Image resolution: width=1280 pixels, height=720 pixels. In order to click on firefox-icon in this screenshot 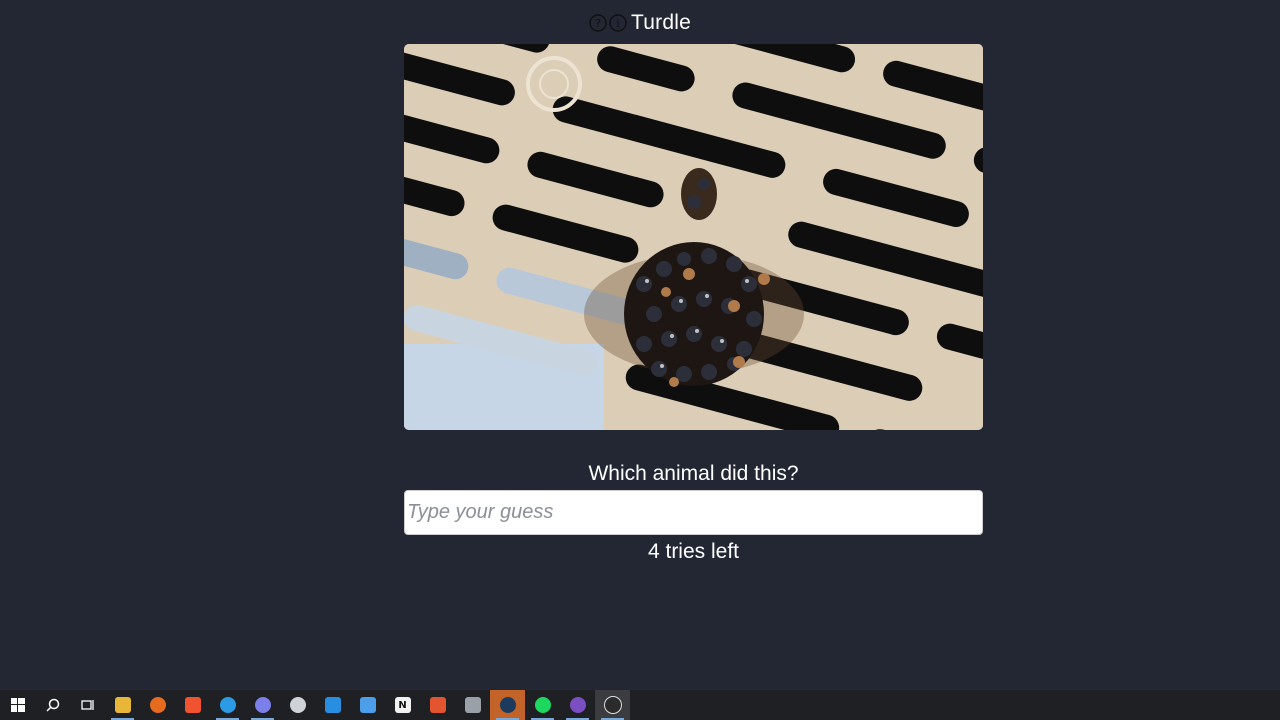, I will do `click(157, 705)`.